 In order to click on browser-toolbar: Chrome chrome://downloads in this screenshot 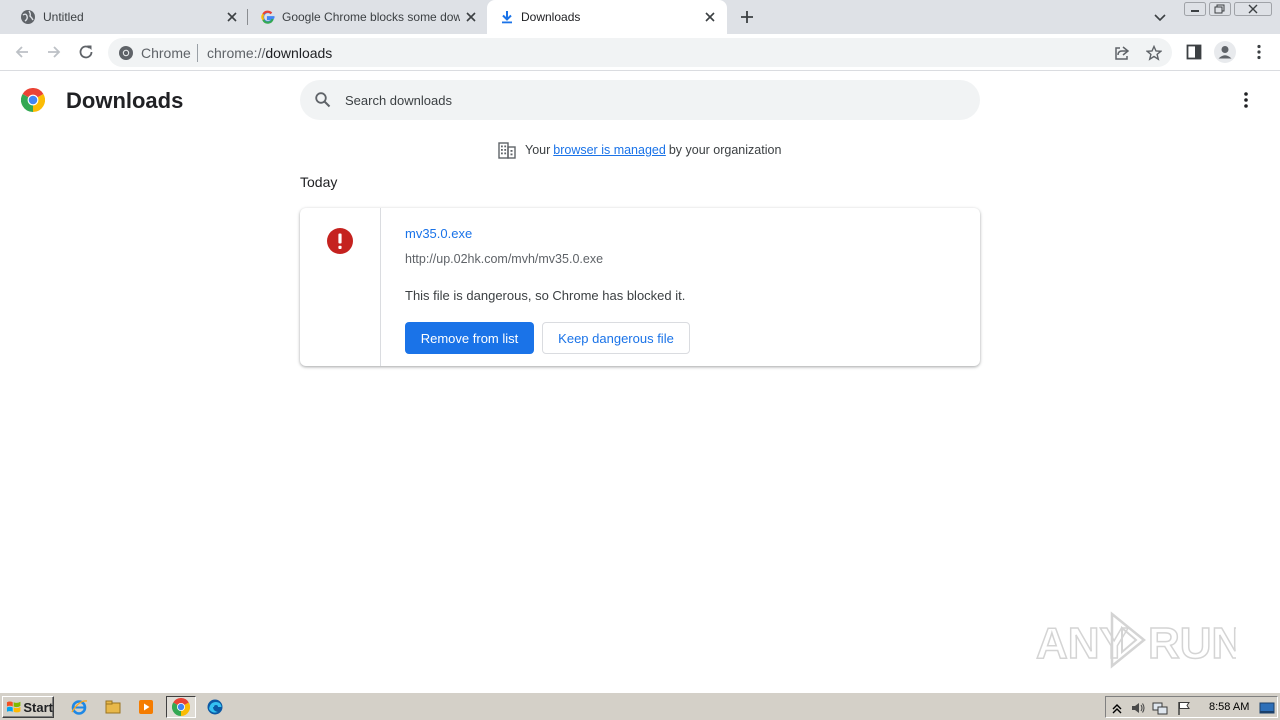, I will do `click(640, 52)`.